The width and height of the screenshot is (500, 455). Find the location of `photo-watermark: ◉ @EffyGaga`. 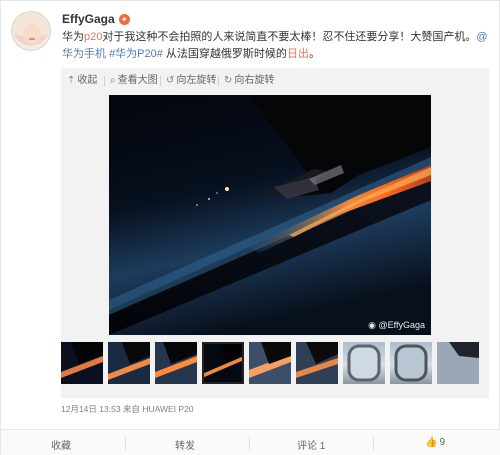

photo-watermark: ◉ @EffyGaga is located at coordinates (396, 325).